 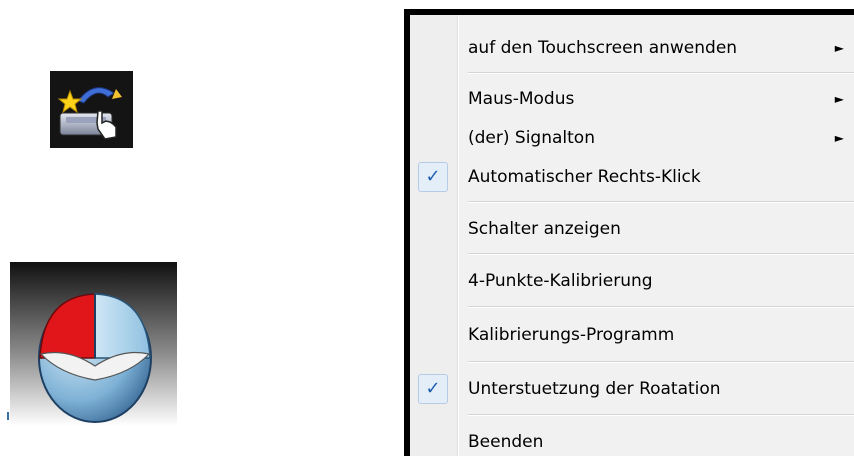 I want to click on menu-item-calibration-program: Kalibrierungs-Programm, so click(x=632, y=335).